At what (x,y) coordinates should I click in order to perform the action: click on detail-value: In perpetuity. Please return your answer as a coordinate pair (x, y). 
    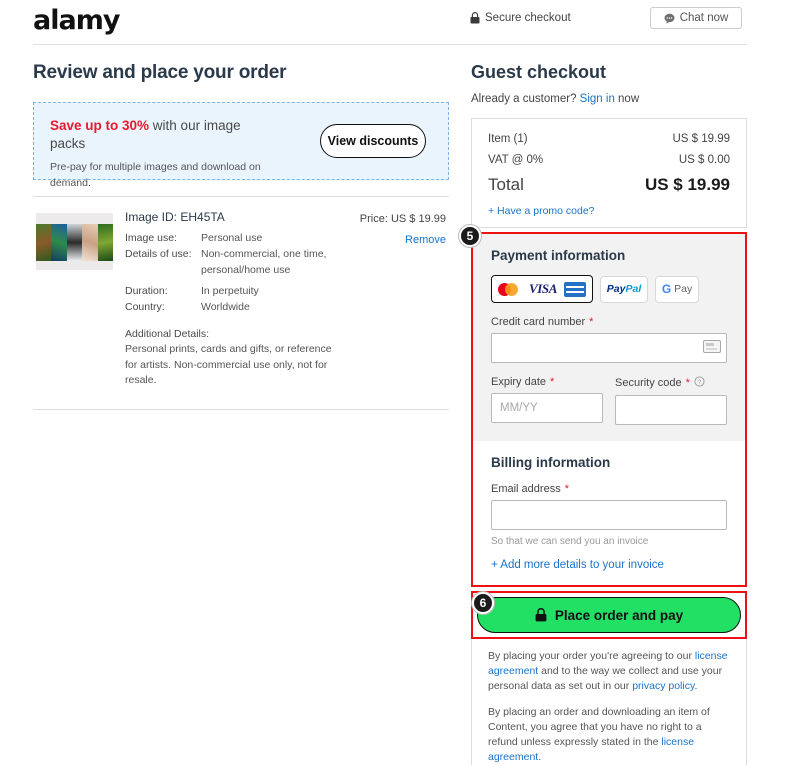
    Looking at the image, I should click on (230, 291).